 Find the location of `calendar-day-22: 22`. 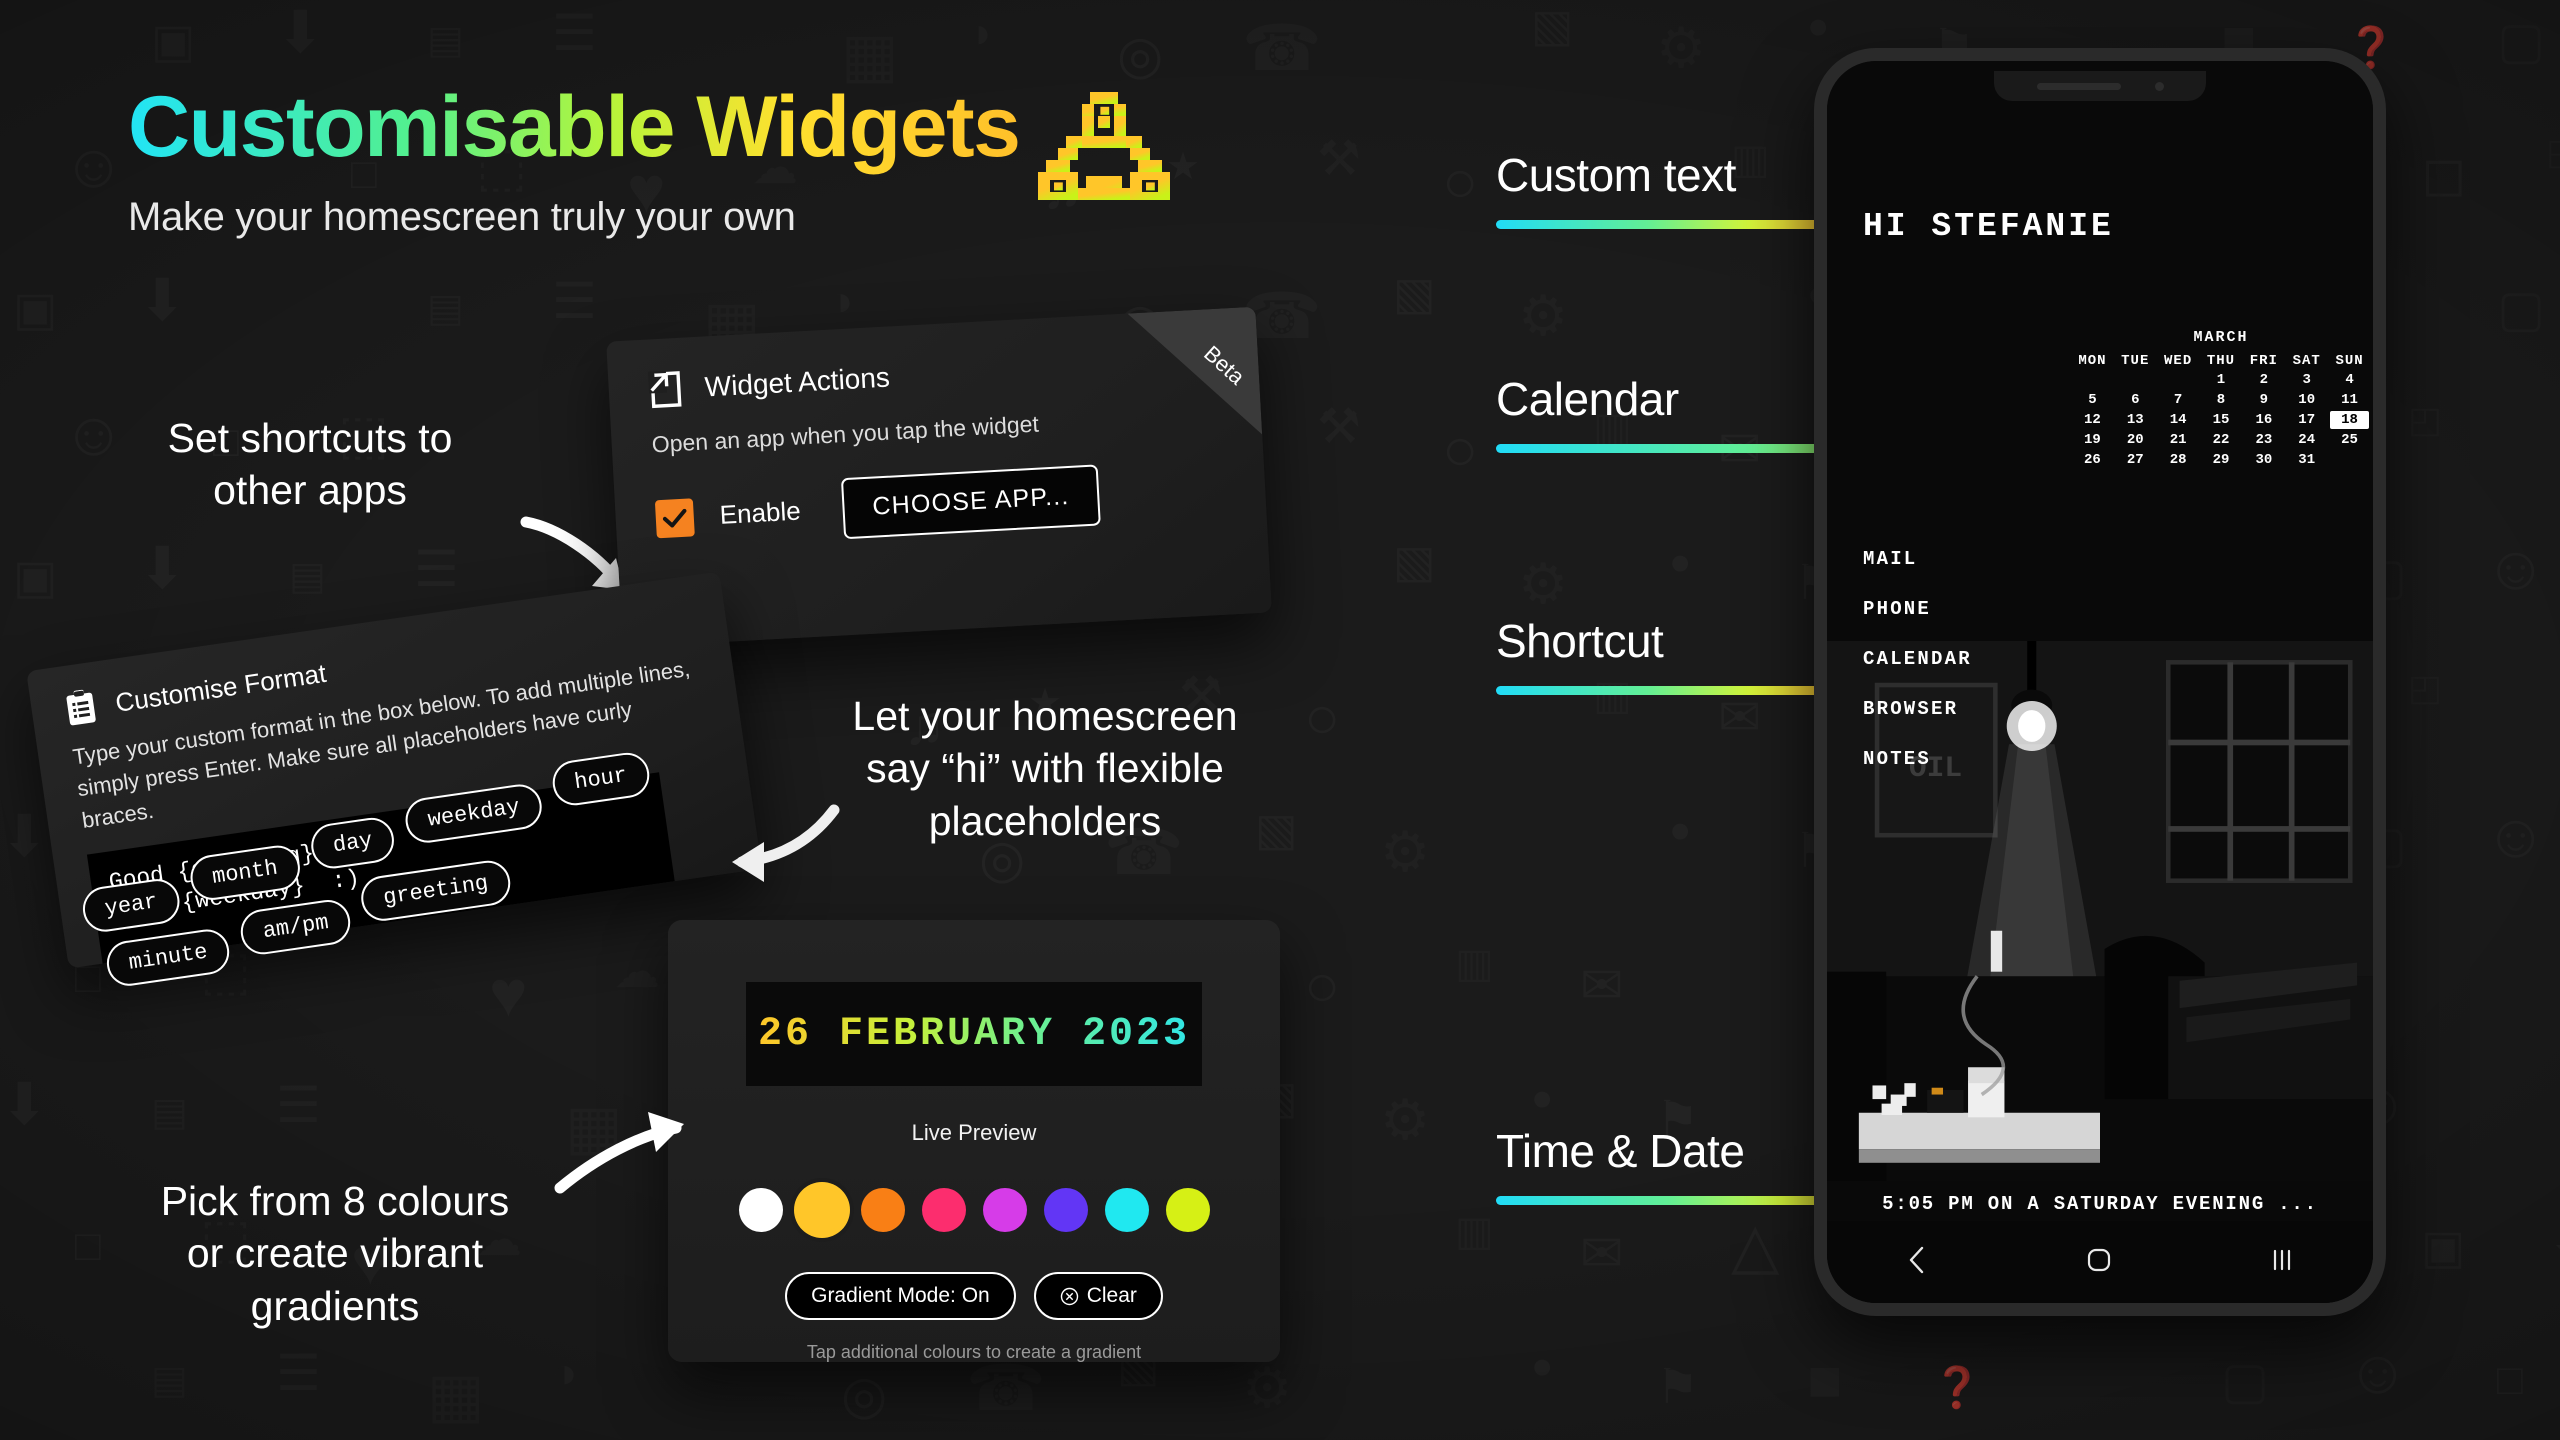

calendar-day-22: 22 is located at coordinates (2221, 440).